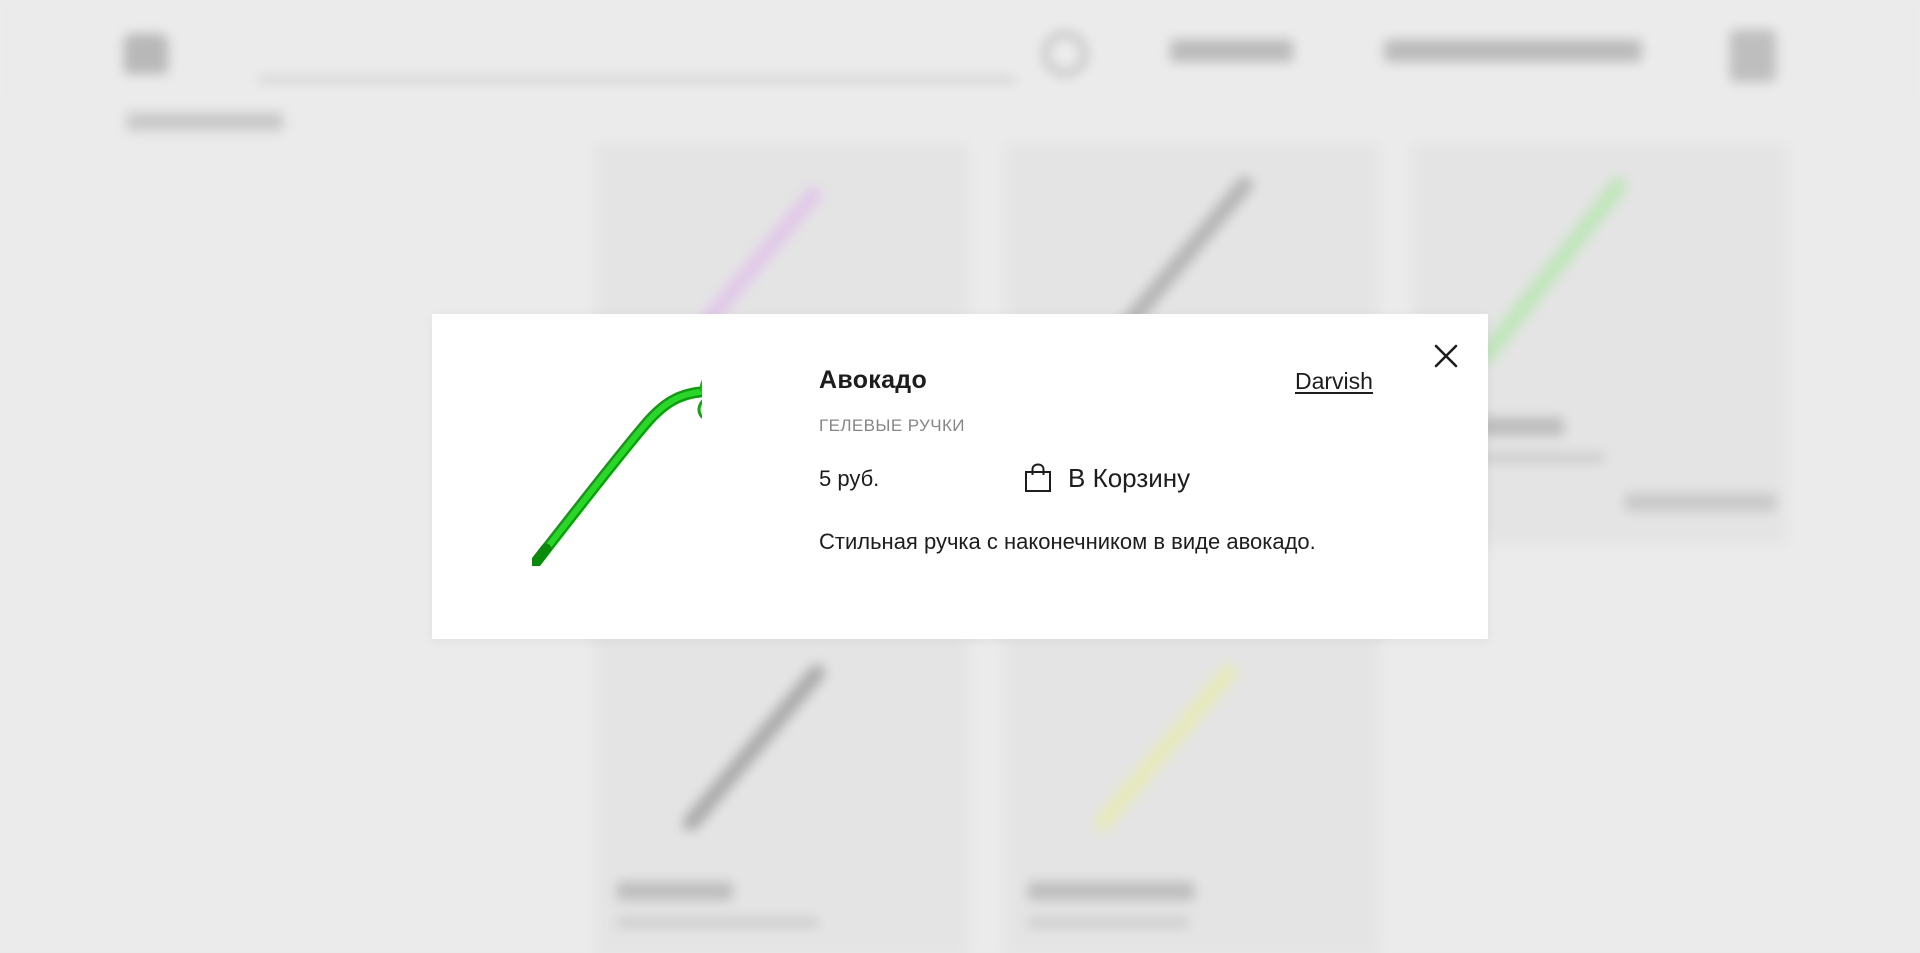 This screenshot has width=1920, height=953. What do you see at coordinates (617, 472) in the screenshot?
I see `avocado-pen-image` at bounding box center [617, 472].